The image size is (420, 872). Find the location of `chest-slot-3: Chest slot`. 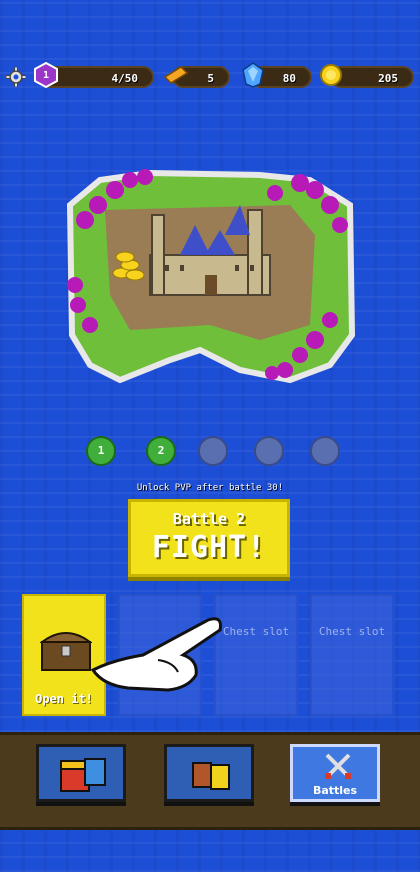

chest-slot-3: Chest slot is located at coordinates (256, 655).